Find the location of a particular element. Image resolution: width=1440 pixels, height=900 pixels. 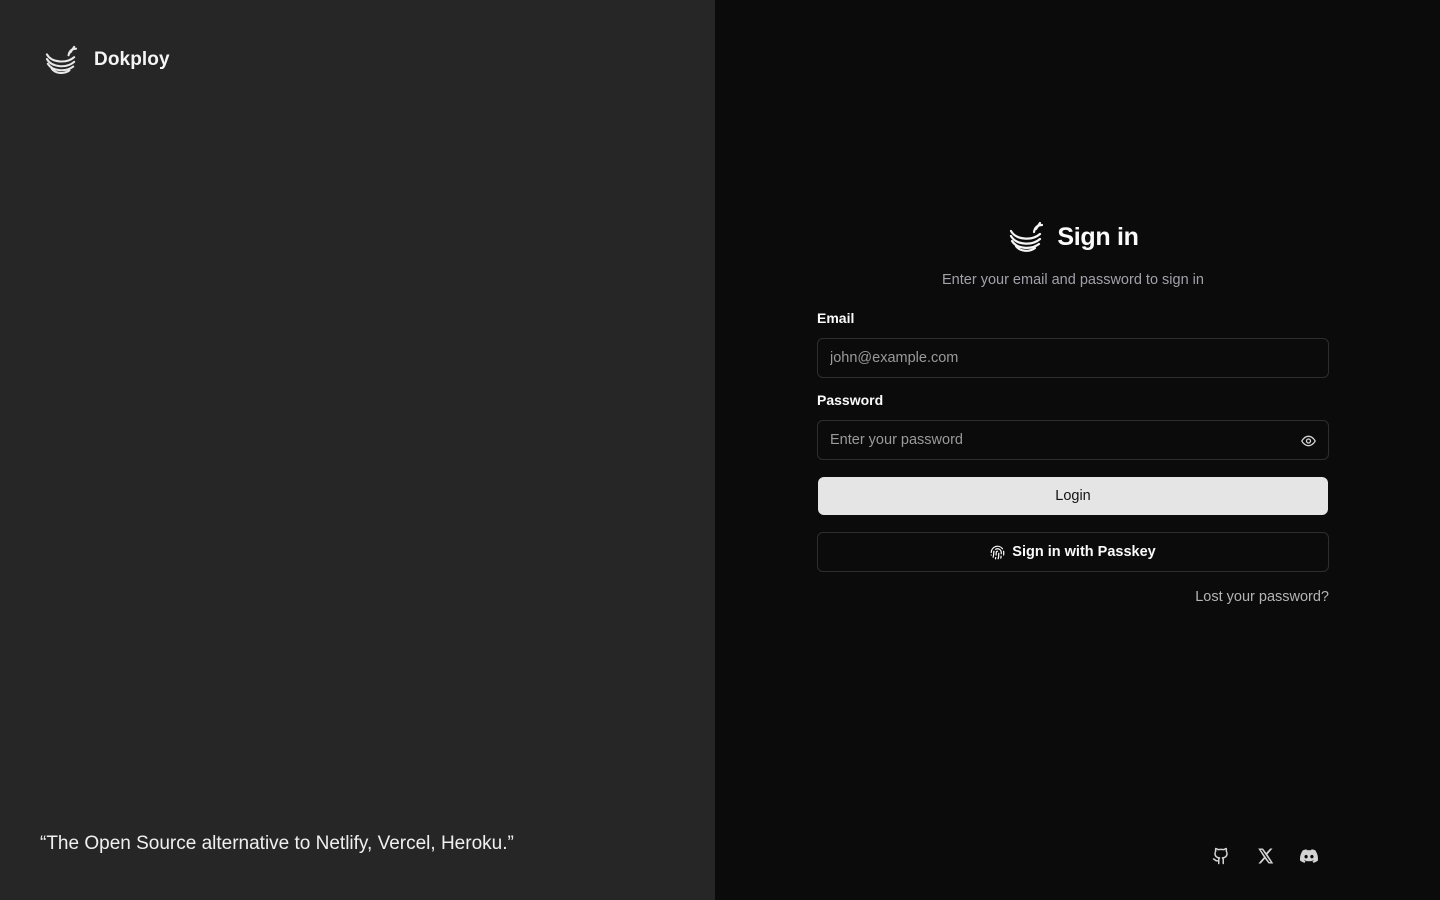

x-icon is located at coordinates (1266, 856).